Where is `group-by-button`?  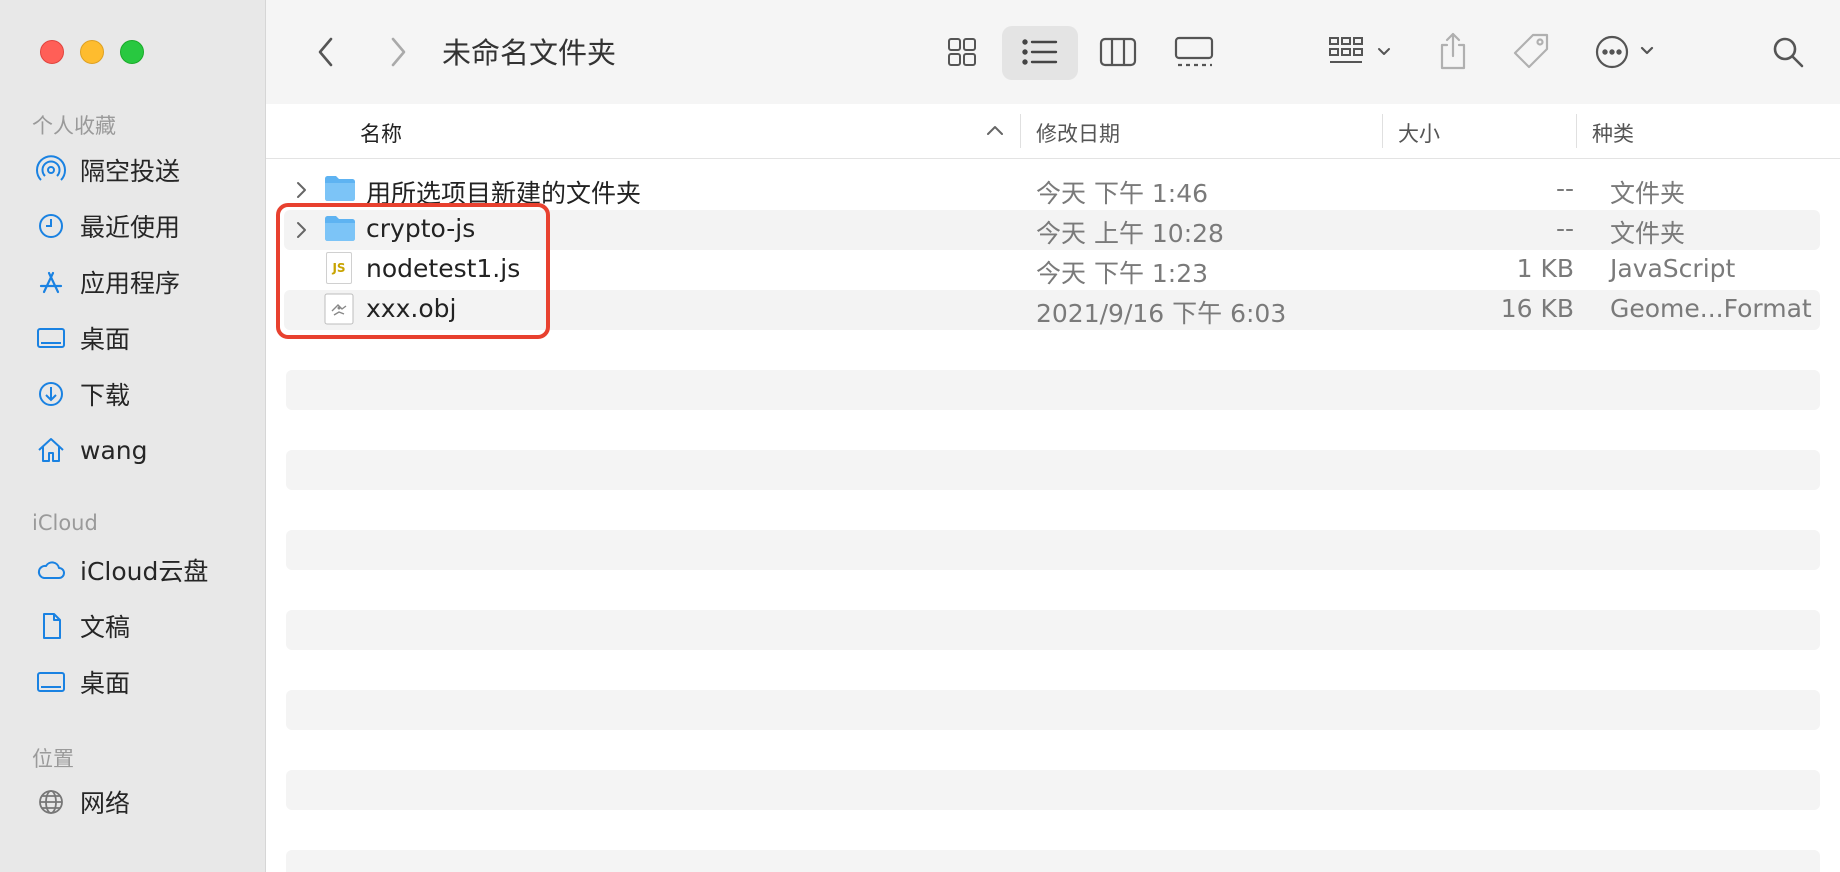 group-by-button is located at coordinates (1363, 52).